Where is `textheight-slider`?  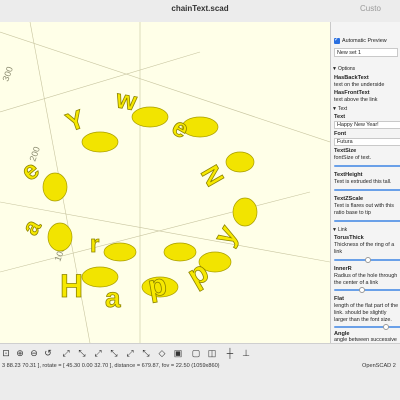
textheight-slider is located at coordinates (367, 190).